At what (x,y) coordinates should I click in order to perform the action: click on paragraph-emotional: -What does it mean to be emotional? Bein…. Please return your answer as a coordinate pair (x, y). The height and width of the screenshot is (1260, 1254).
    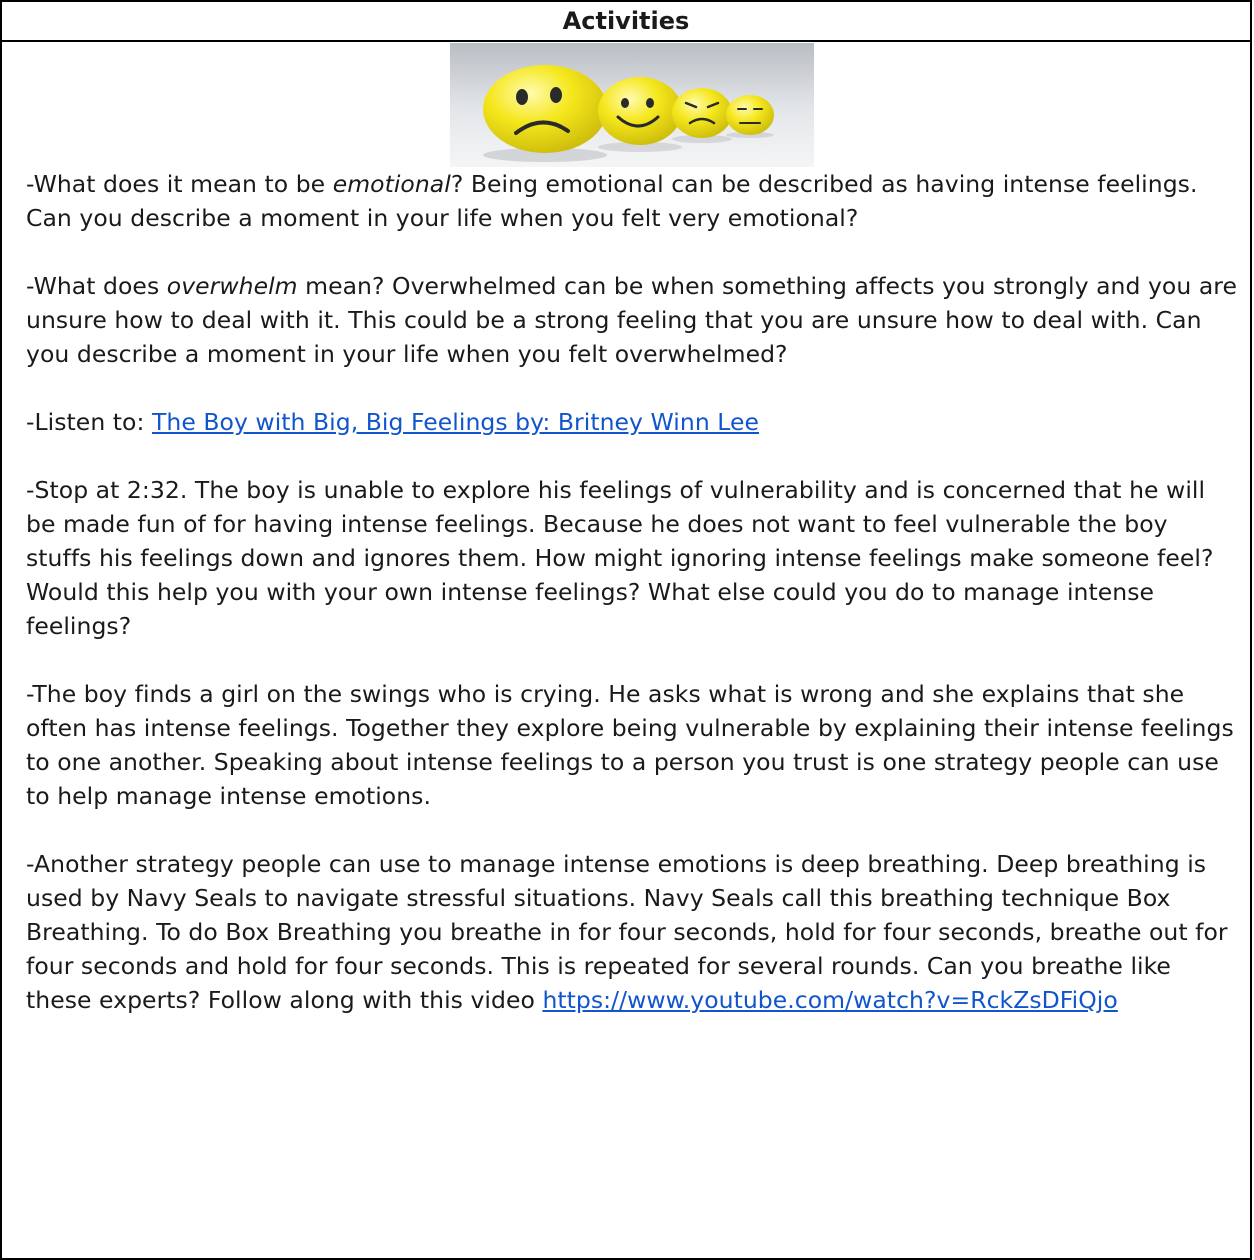
    Looking at the image, I should click on (612, 201).